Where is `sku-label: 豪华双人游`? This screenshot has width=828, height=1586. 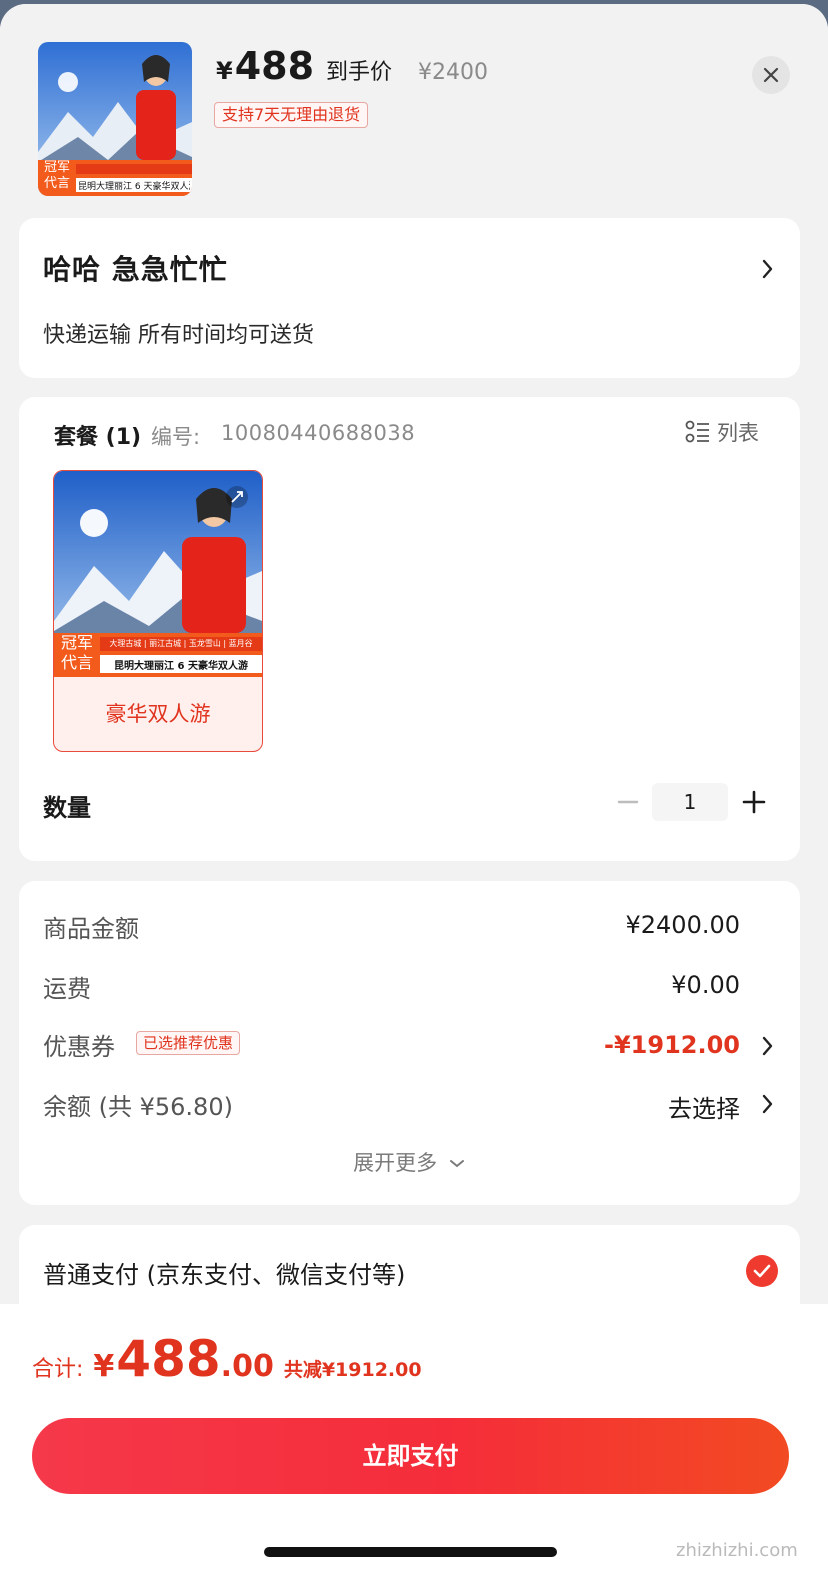
sku-label: 豪华双人游 is located at coordinates (158, 714).